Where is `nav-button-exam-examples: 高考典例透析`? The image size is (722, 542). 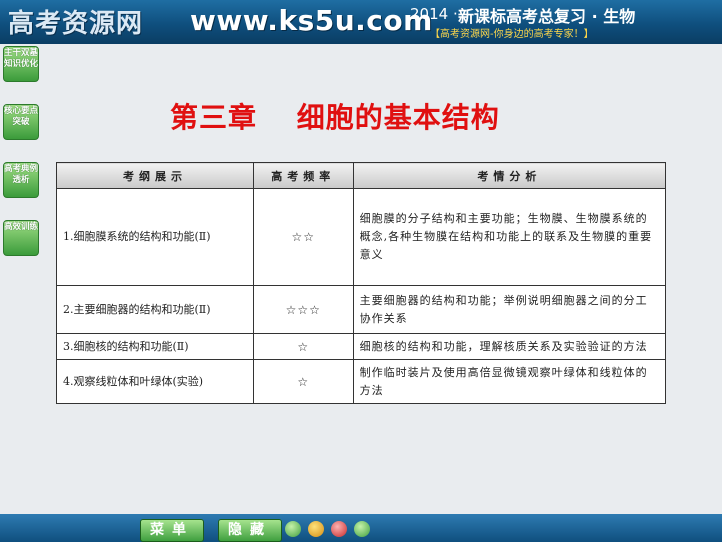 nav-button-exam-examples: 高考典例透析 is located at coordinates (21, 180).